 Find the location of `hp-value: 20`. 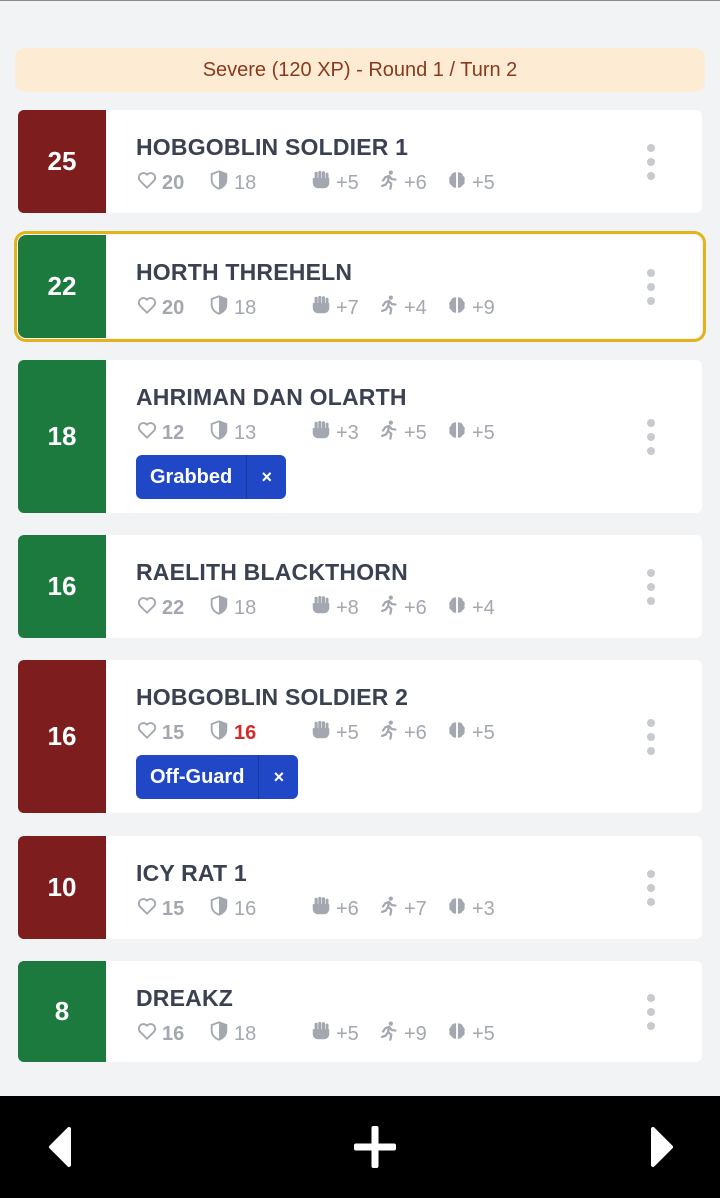

hp-value: 20 is located at coordinates (173, 182).